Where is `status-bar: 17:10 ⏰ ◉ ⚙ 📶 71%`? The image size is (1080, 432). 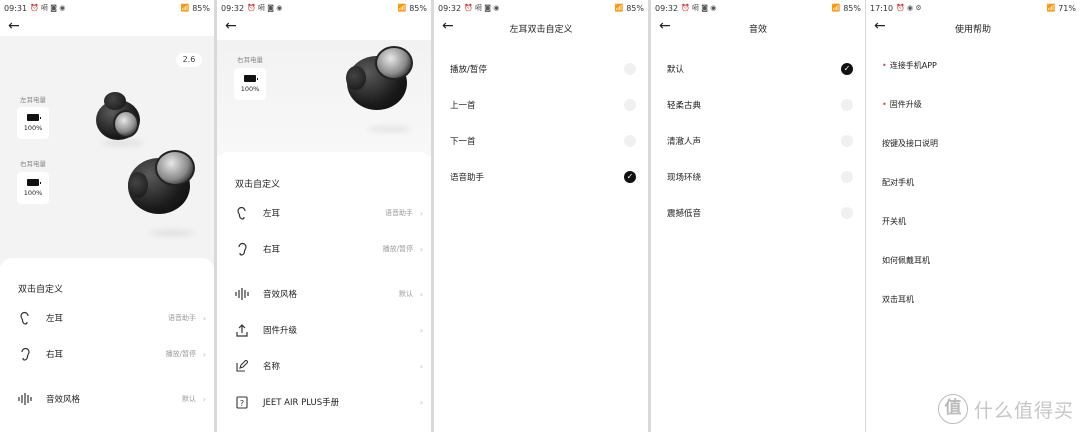
status-bar: 17:10 ⏰ ◉ ⚙ 📶 71% is located at coordinates (973, 8).